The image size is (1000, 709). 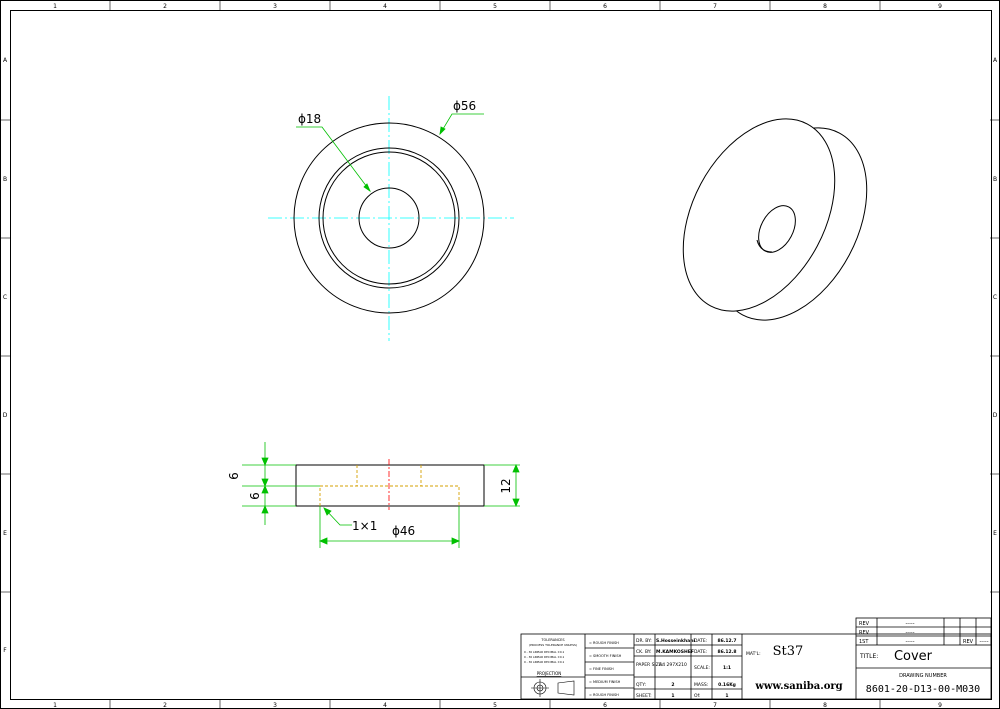 What do you see at coordinates (275, 6) in the screenshot?
I see `col-label-top: 3` at bounding box center [275, 6].